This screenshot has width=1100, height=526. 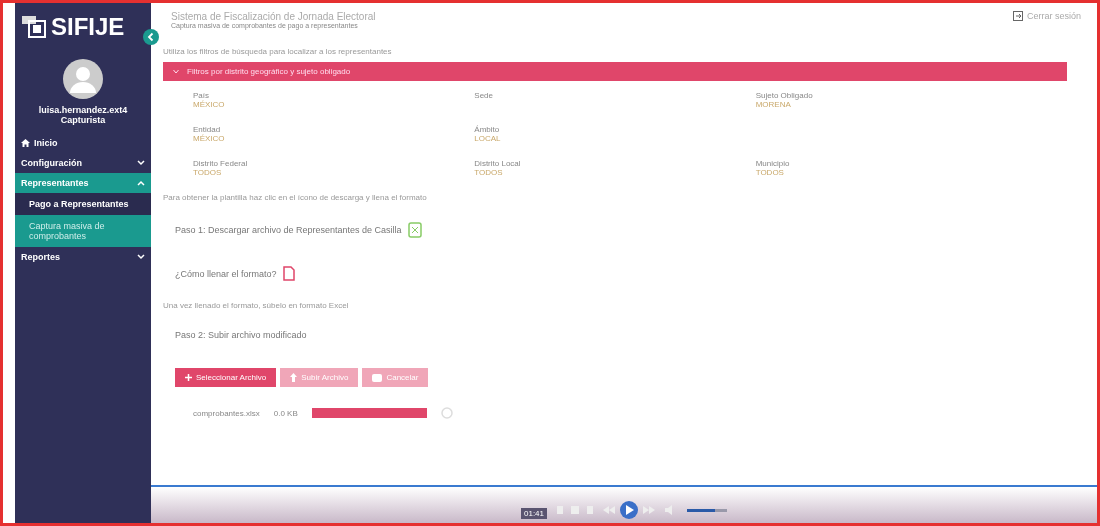 I want to click on player-time: 01:41, so click(x=534, y=513).